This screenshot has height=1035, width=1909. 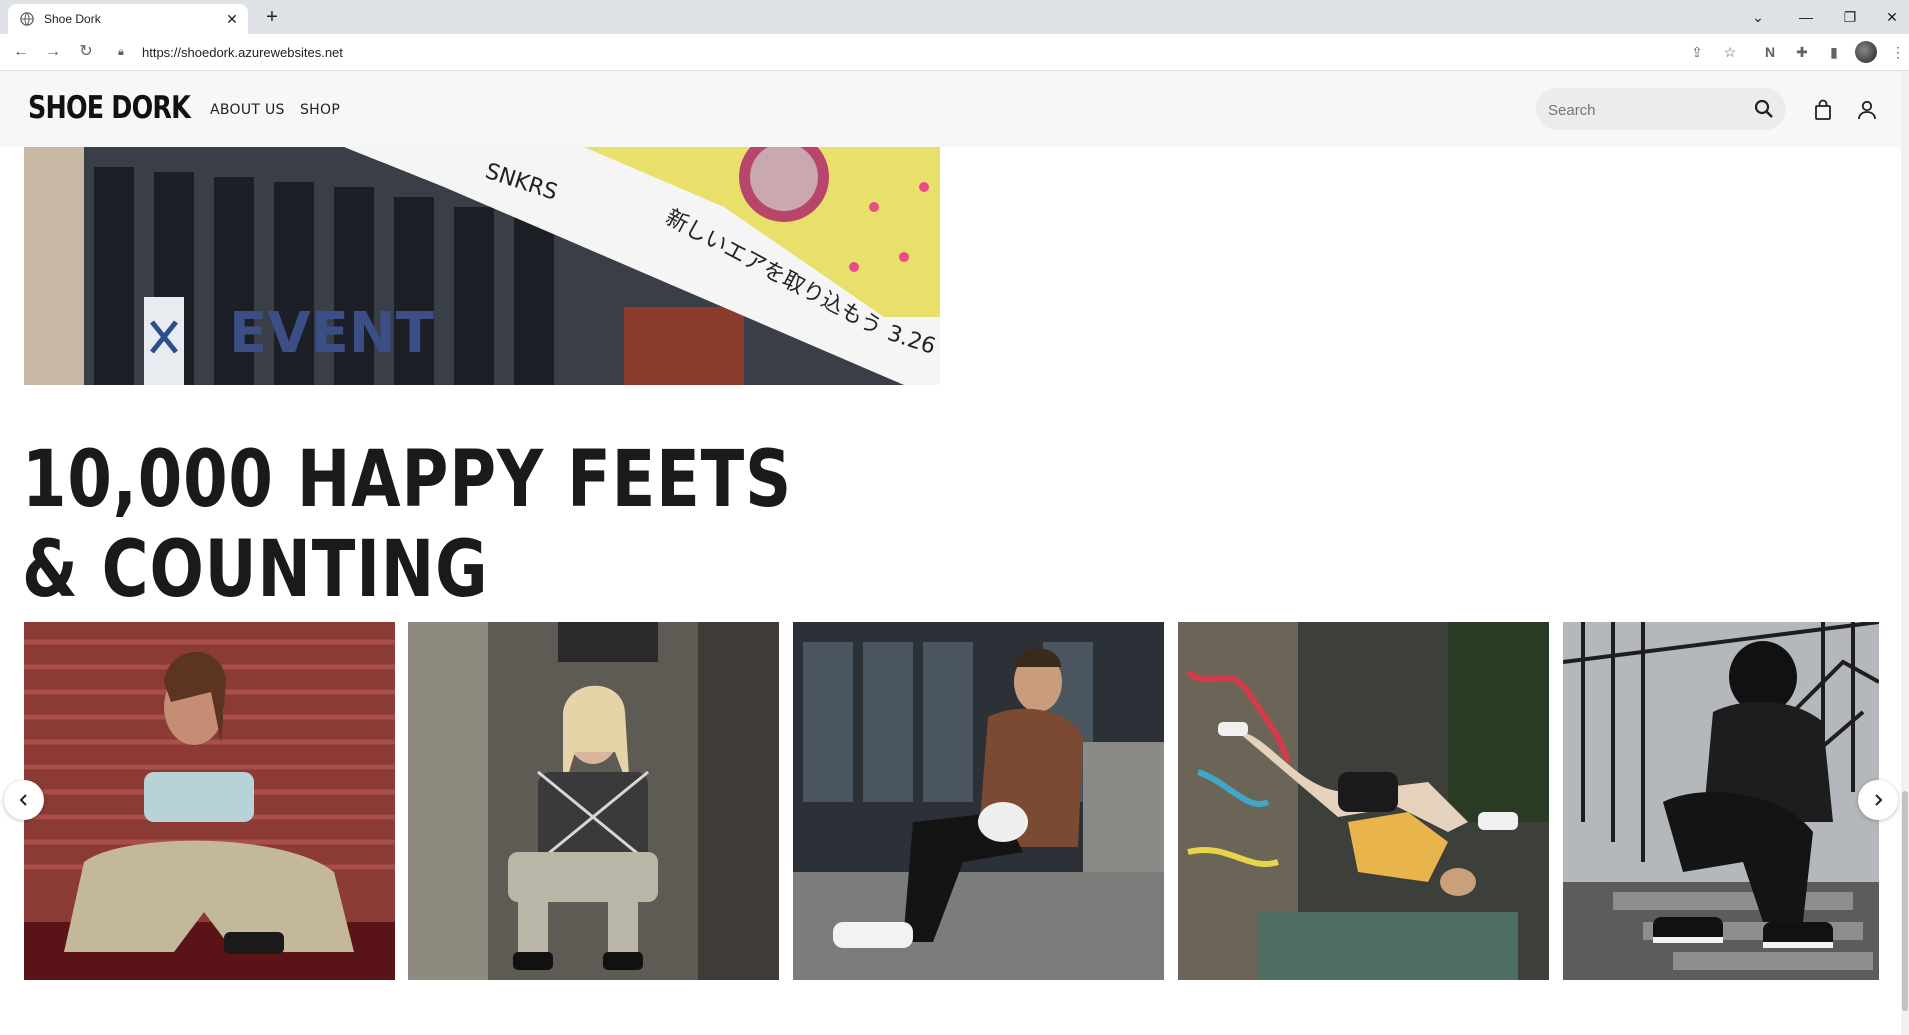 I want to click on user-account-icon, so click(x=1867, y=110).